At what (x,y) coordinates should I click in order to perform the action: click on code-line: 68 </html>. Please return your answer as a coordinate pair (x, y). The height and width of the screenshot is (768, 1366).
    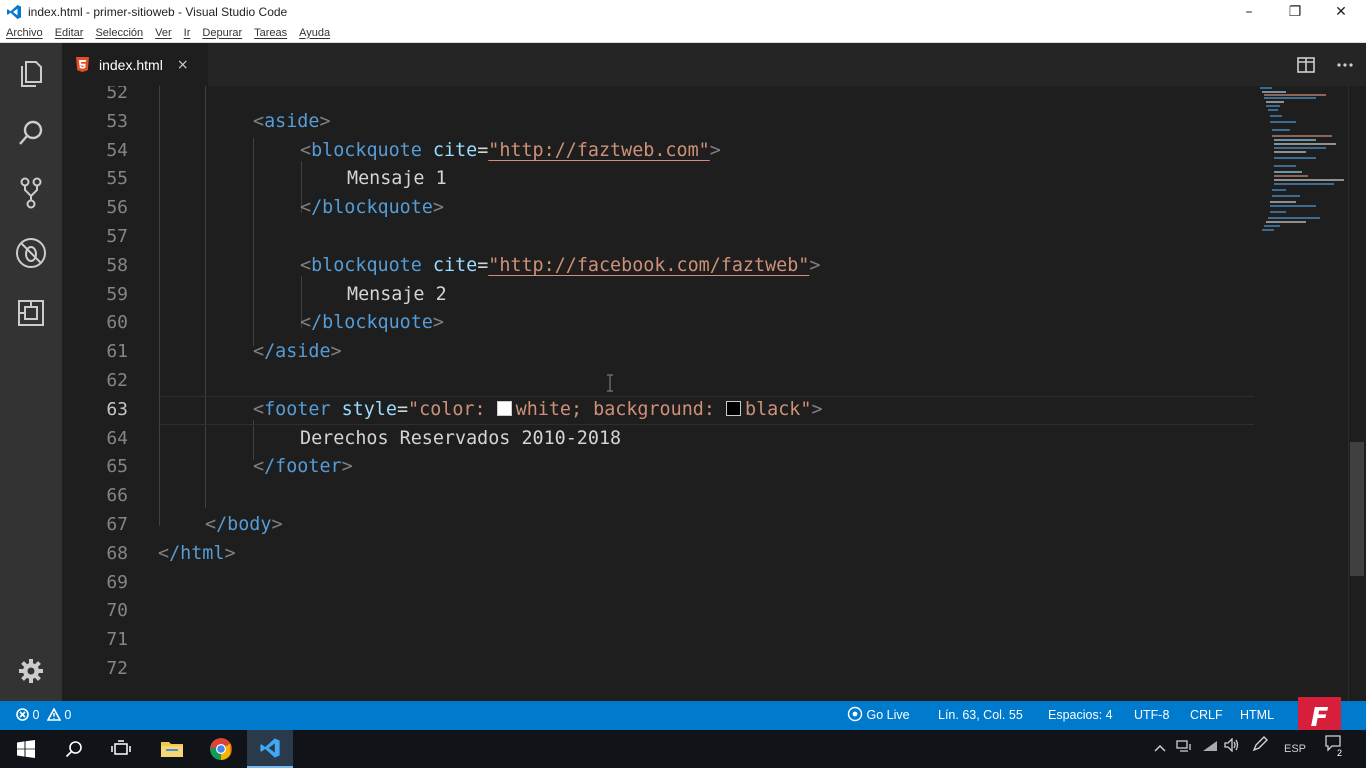
    Looking at the image, I should click on (659, 554).